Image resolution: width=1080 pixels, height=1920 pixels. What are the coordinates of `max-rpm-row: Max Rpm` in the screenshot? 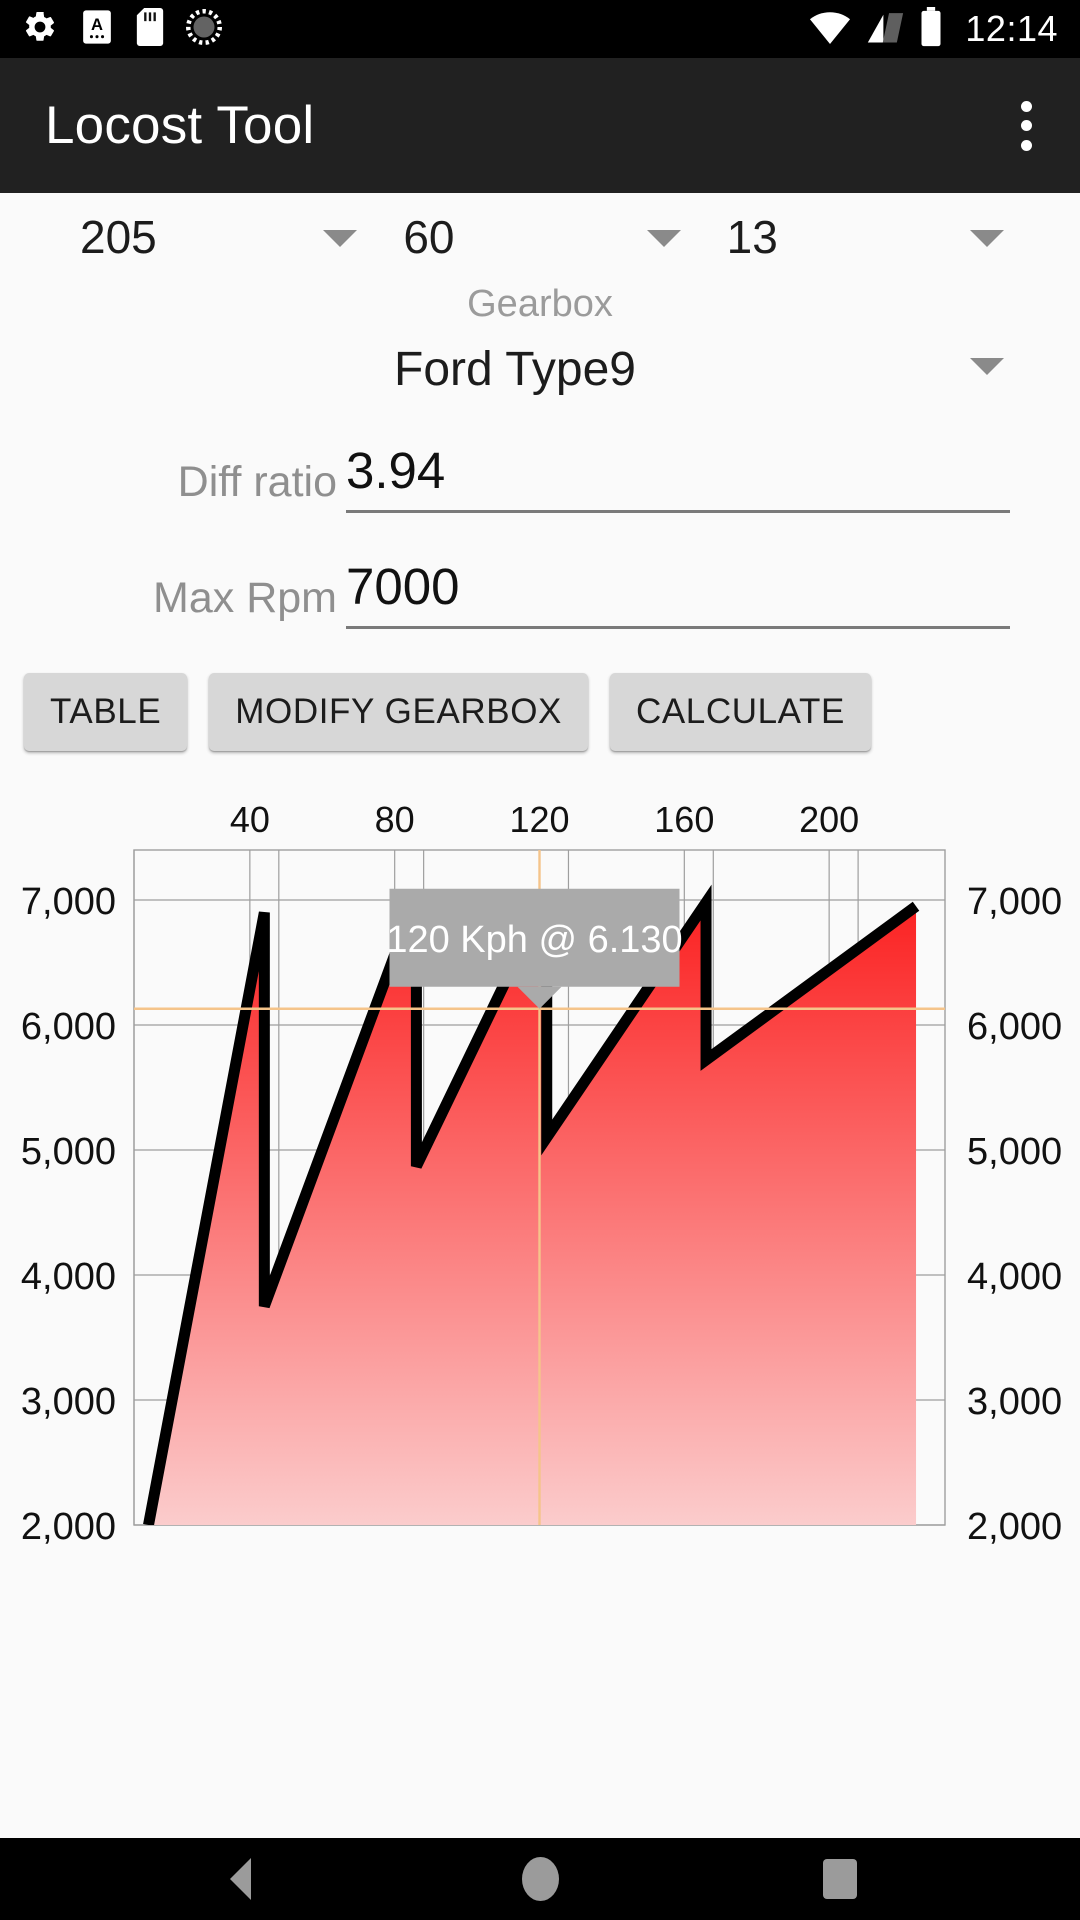 It's located at (540, 593).